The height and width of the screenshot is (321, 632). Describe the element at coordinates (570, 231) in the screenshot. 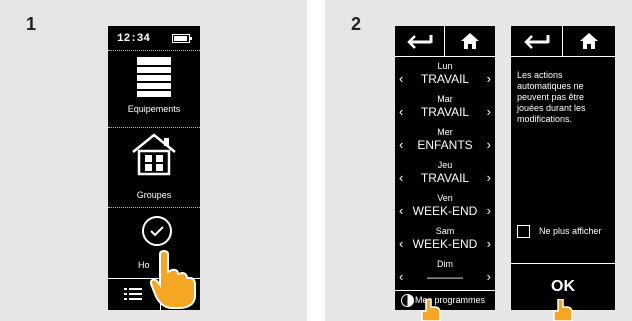

I see `hide-checkbox-label: Ne plus afficher` at that location.